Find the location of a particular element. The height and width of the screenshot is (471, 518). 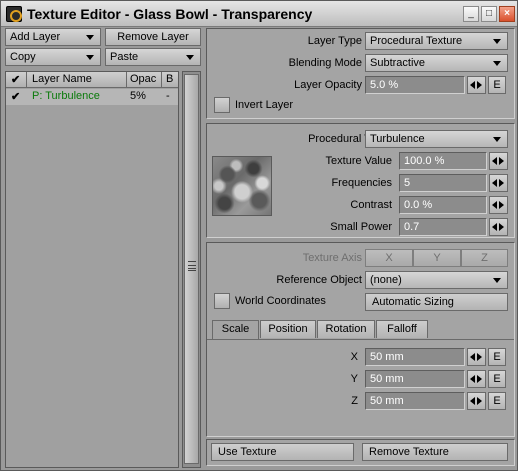

copy-dropdown: Copy is located at coordinates (53, 57).